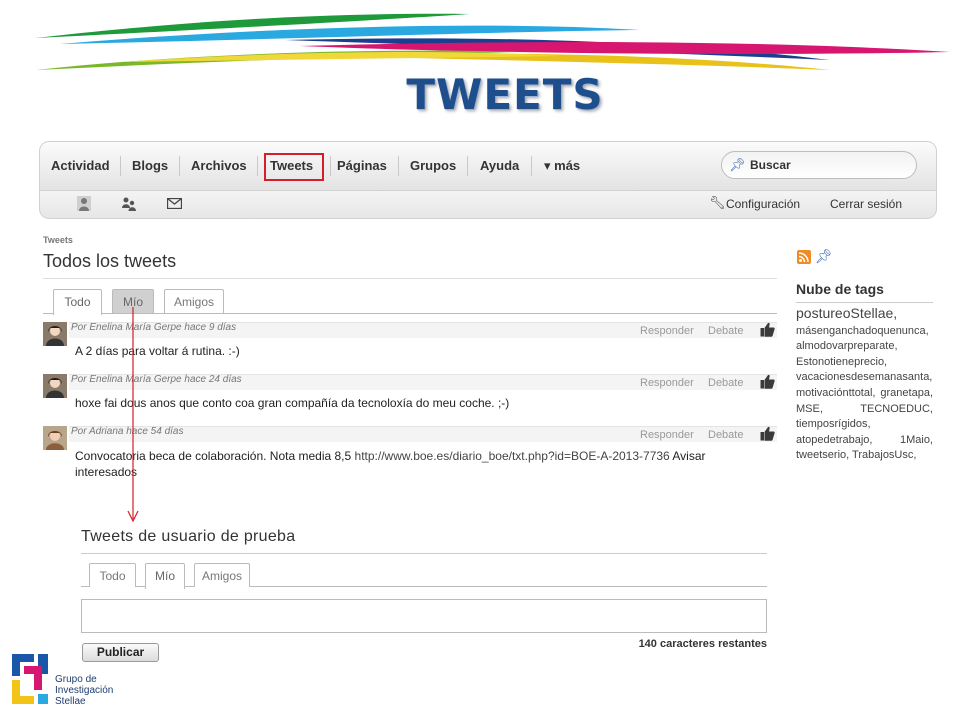  Describe the element at coordinates (866, 204) in the screenshot. I see `logout-link: Cerrar sesión` at that location.